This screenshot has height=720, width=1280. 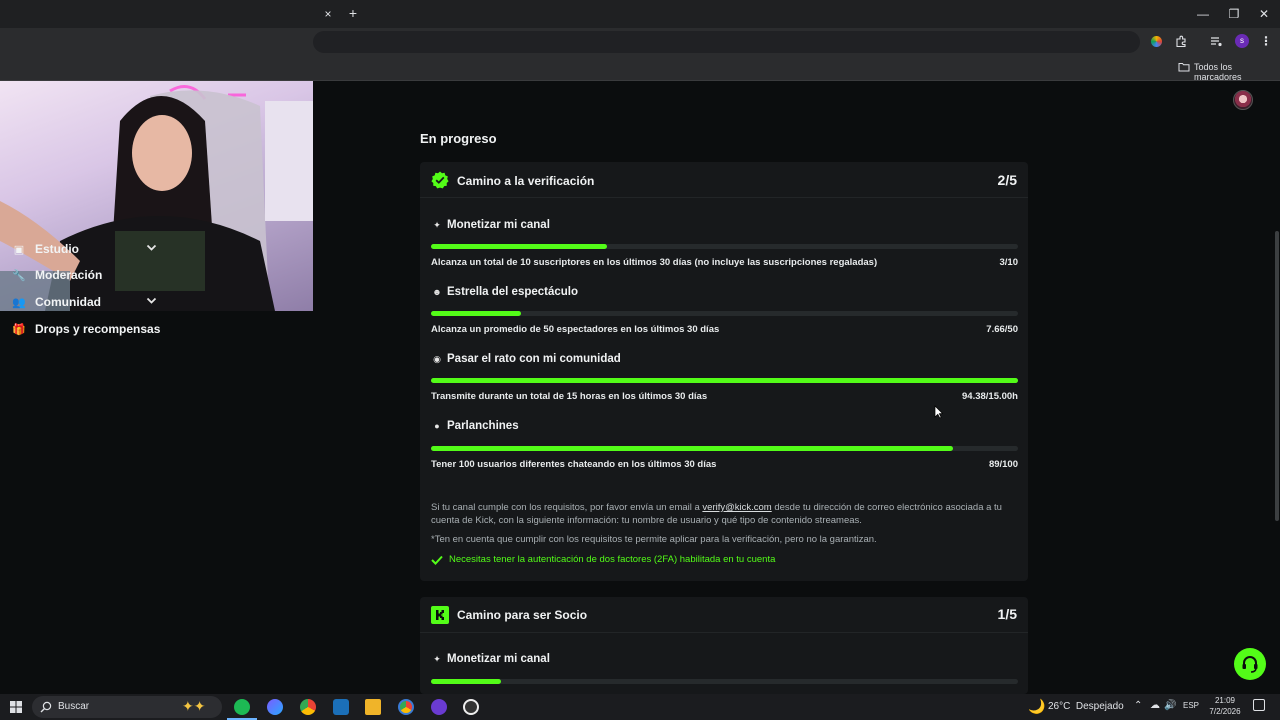 I want to click on sidebar-item-comunidad: 👥 Comunidad, so click(x=56, y=302).